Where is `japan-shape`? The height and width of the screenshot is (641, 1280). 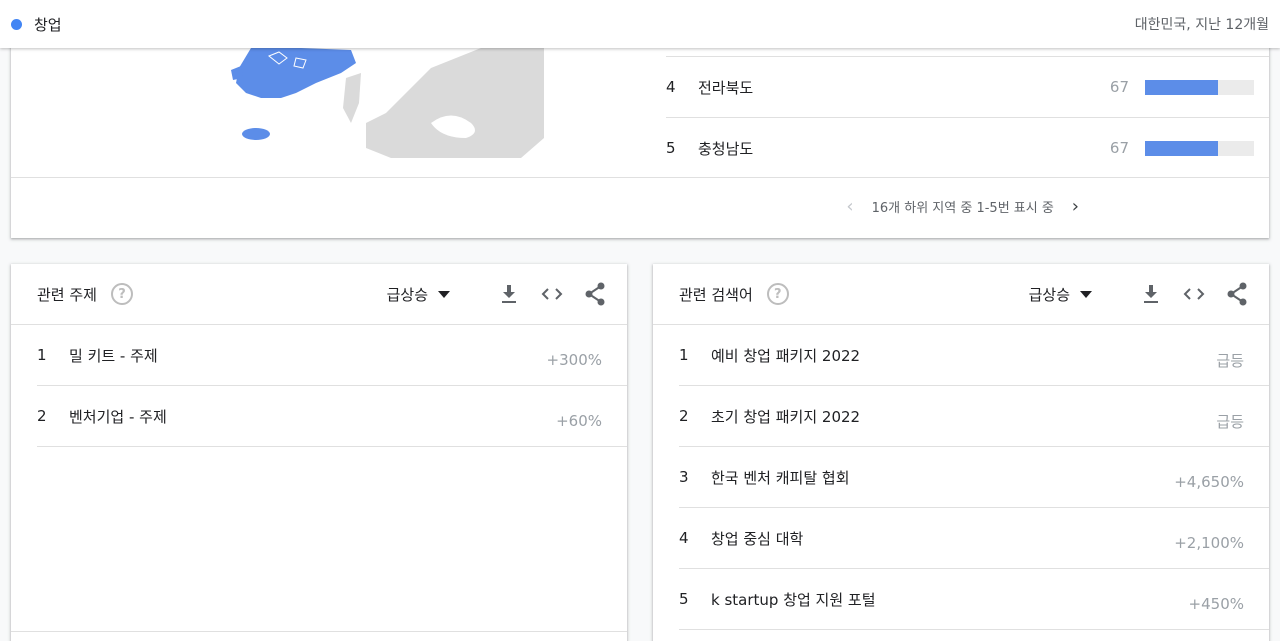
japan-shape is located at coordinates (455, 98).